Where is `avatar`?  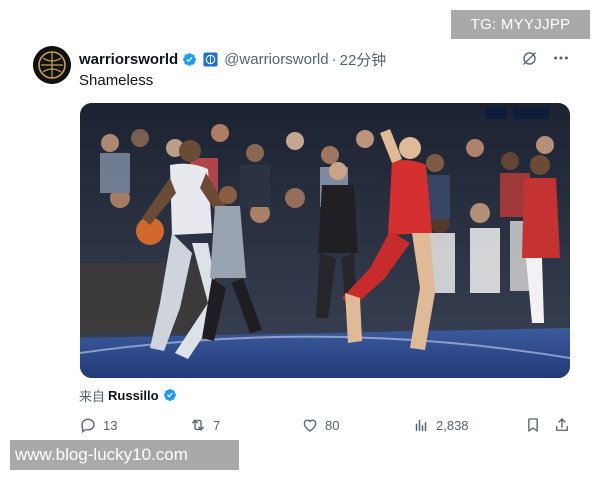
avatar is located at coordinates (52, 65).